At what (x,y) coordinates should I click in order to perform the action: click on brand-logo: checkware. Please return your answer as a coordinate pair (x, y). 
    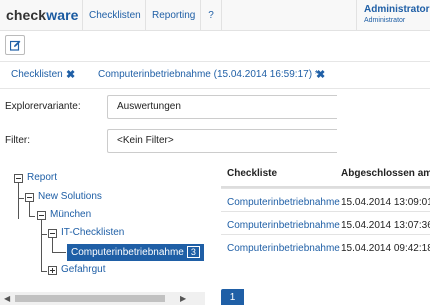
    Looking at the image, I should click on (42, 15).